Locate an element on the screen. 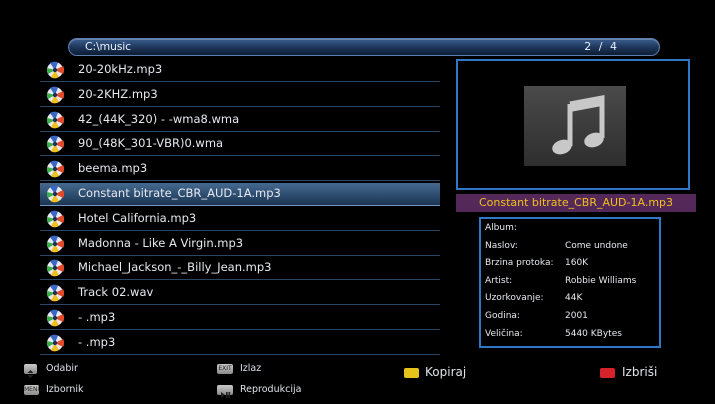 Image resolution: width=715 pixels, height=404 pixels. yellow-key-icon is located at coordinates (411, 373).